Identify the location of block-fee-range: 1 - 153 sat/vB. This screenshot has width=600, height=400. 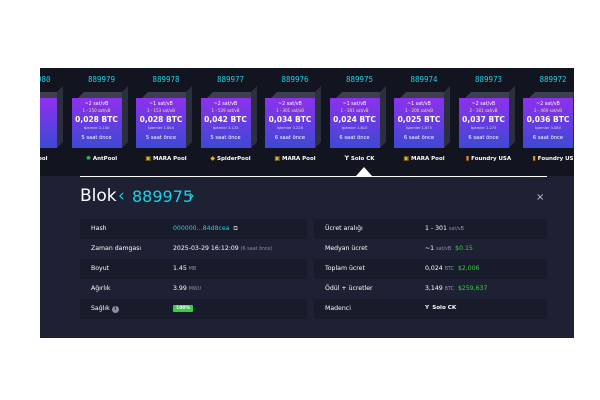
(161, 110).